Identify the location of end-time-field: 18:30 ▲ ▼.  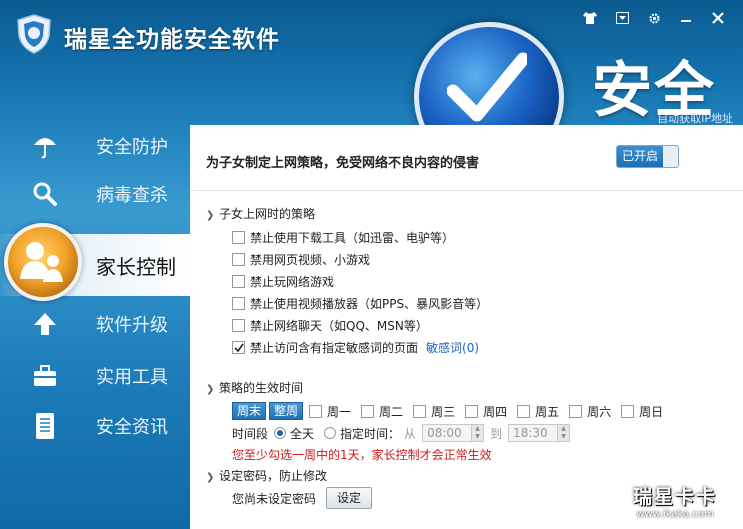
(539, 433).